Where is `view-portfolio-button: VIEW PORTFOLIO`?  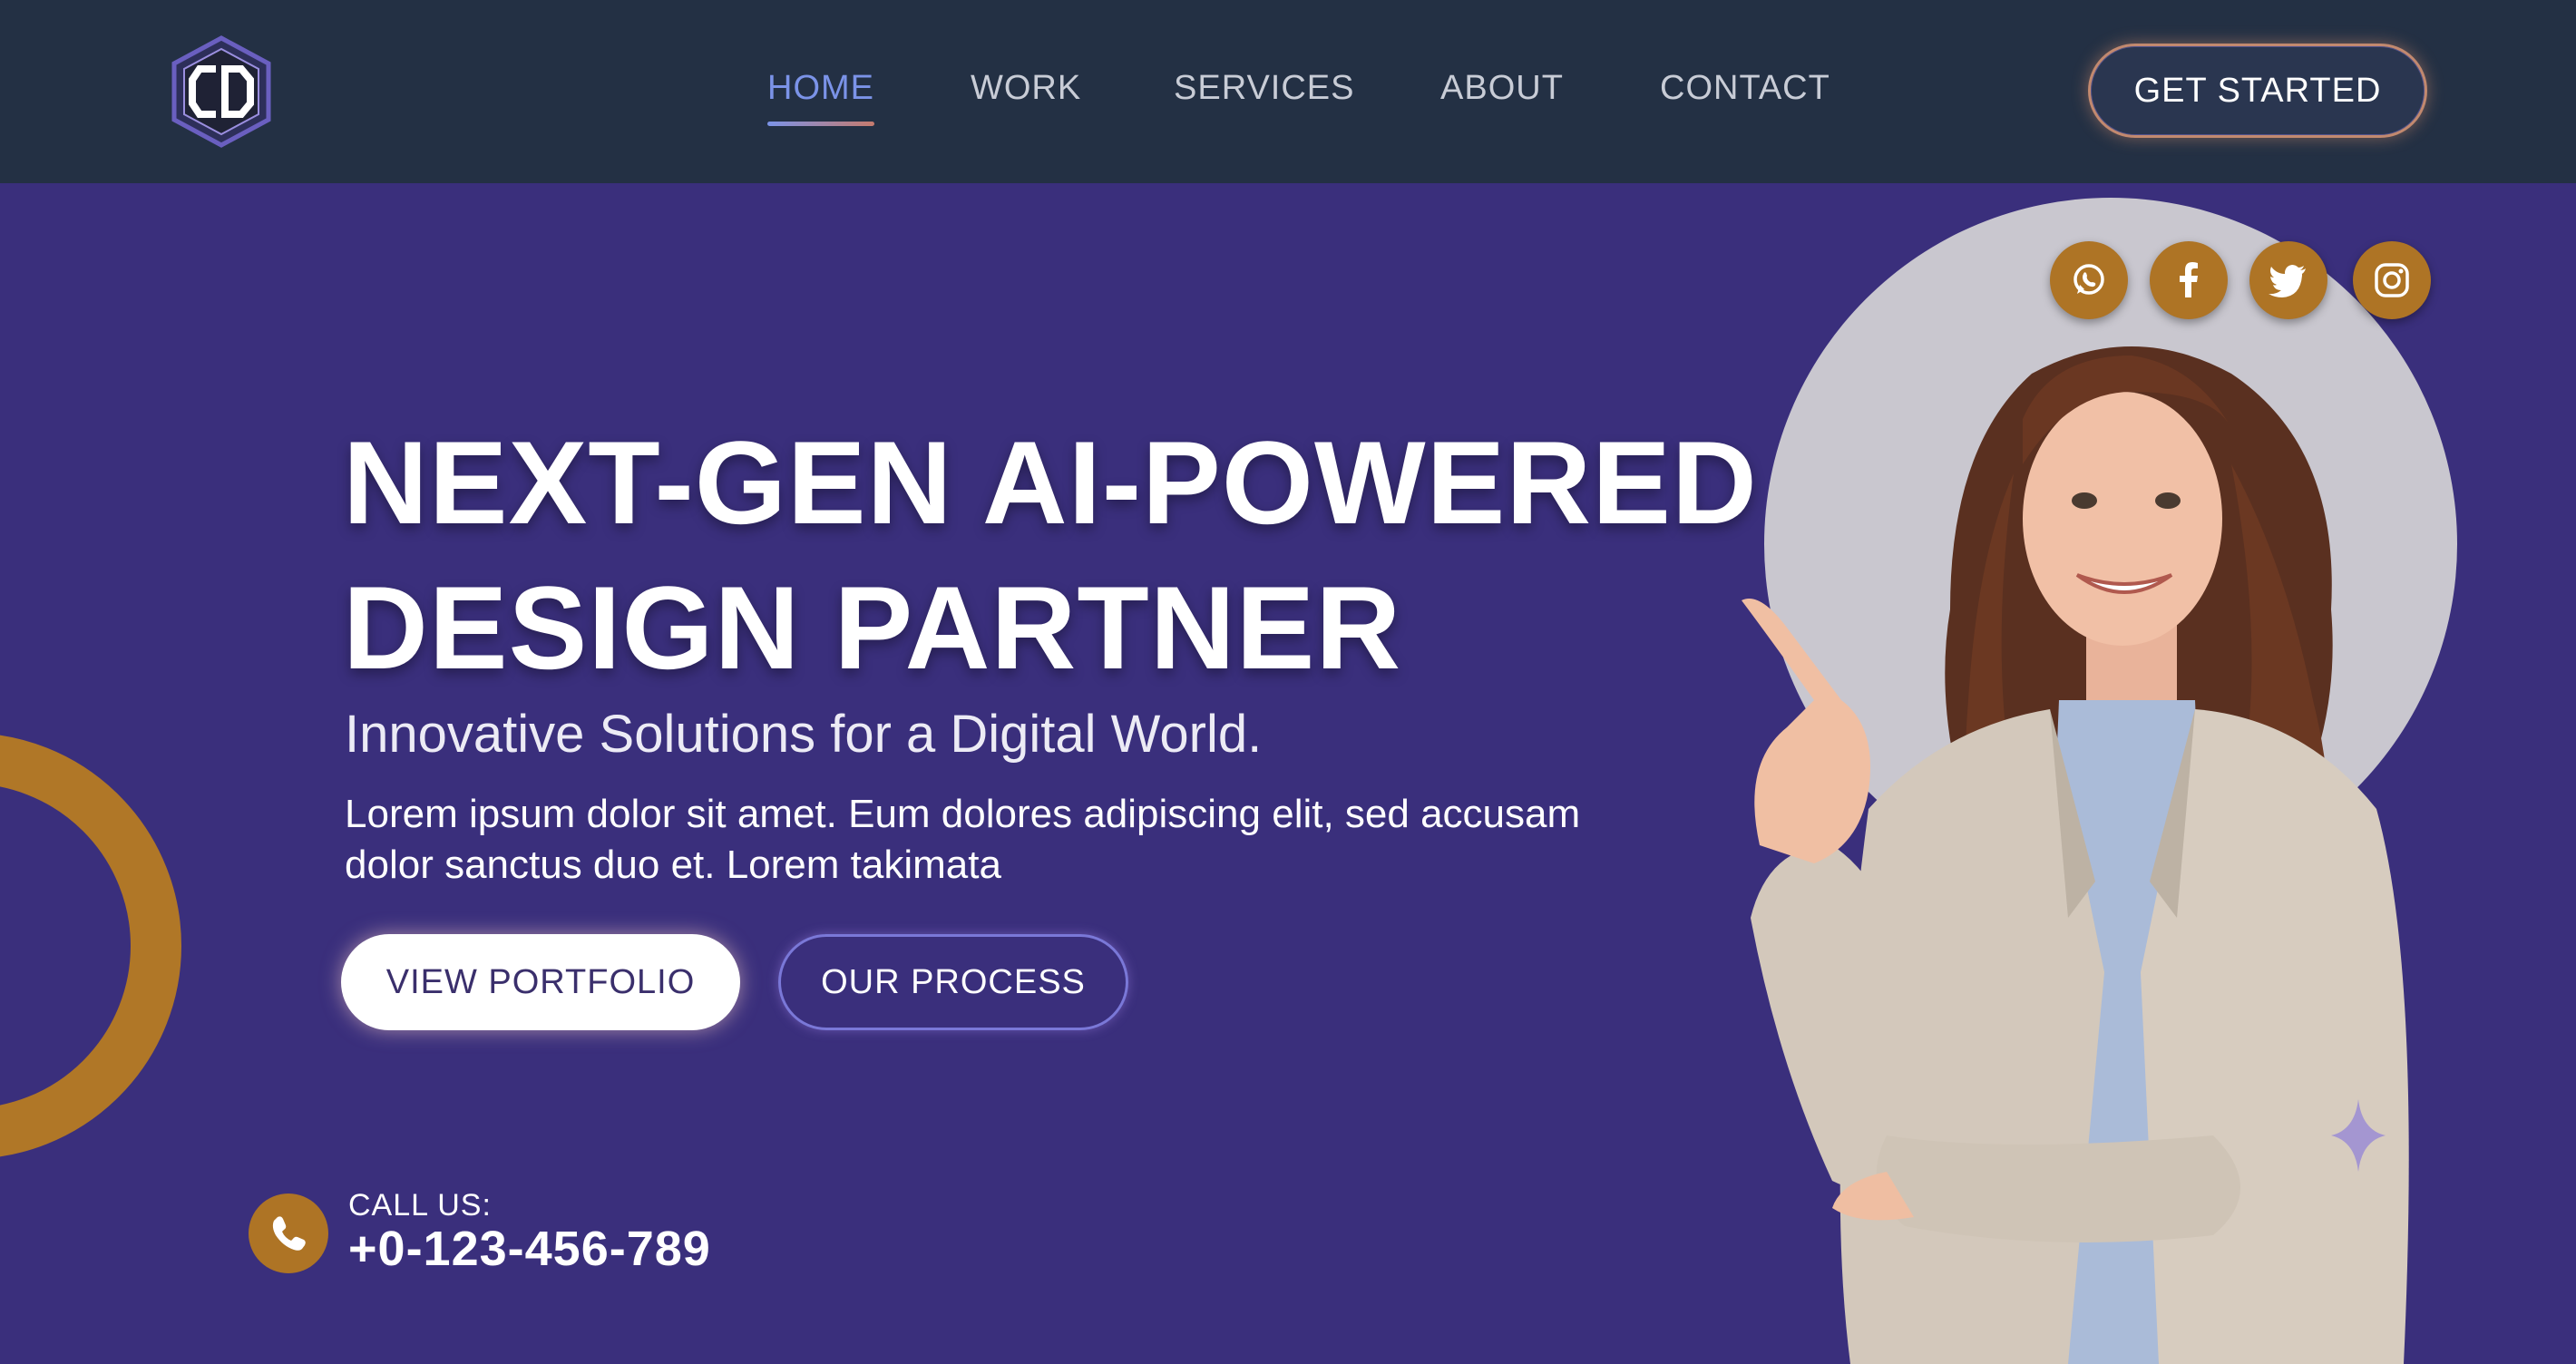 view-portfolio-button: VIEW PORTFOLIO is located at coordinates (540, 982).